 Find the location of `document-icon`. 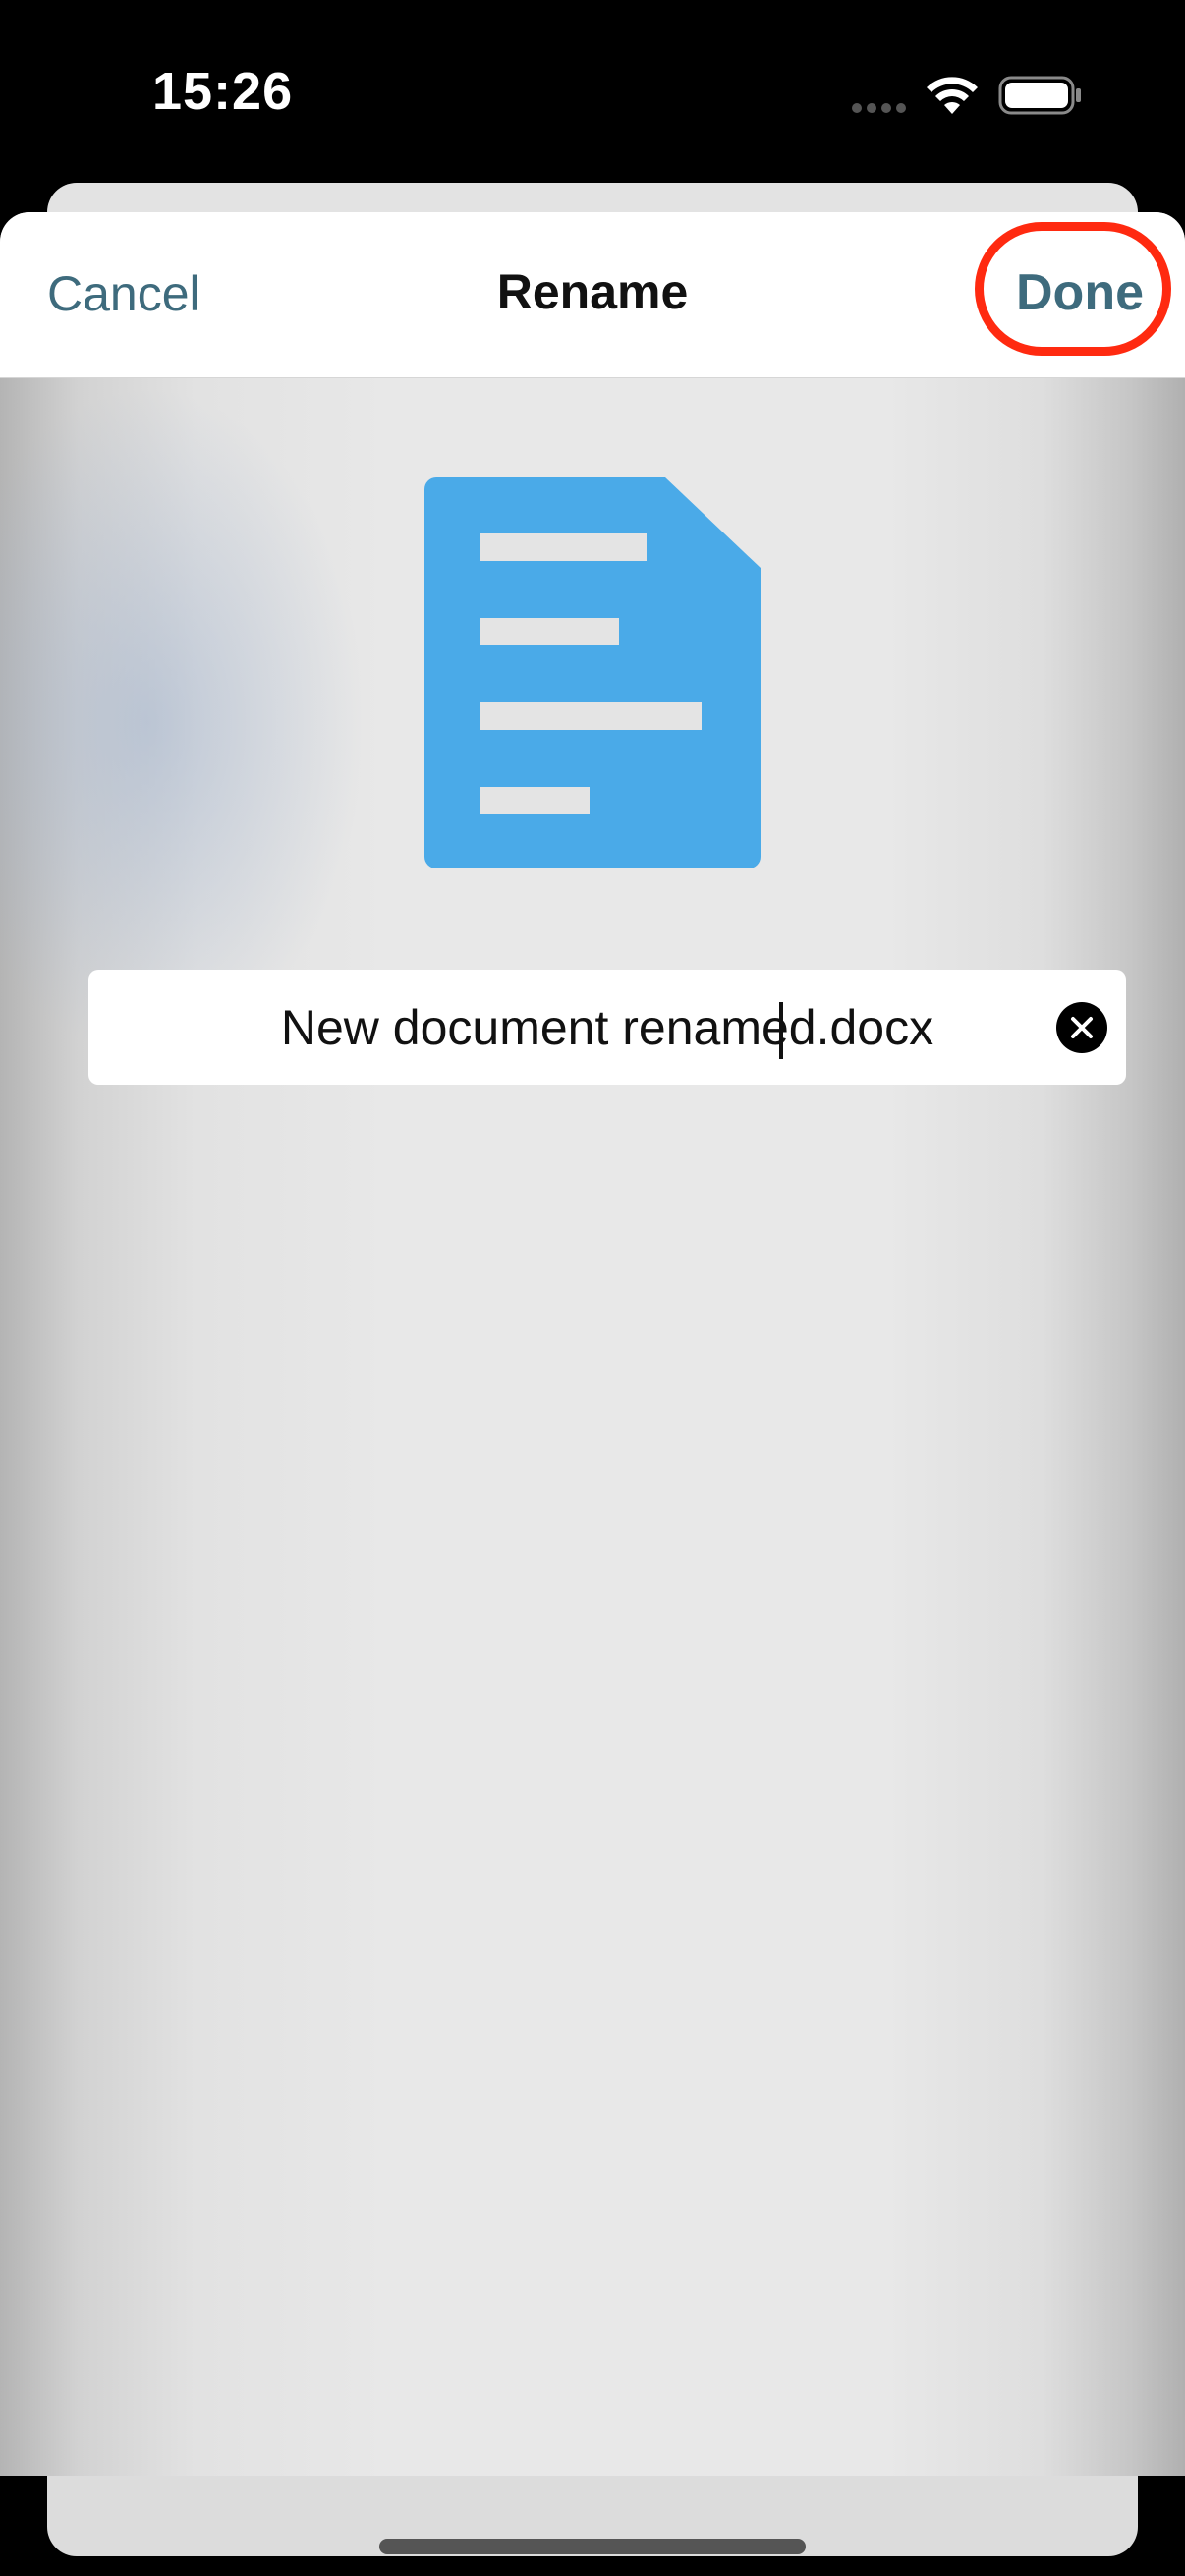

document-icon is located at coordinates (592, 672).